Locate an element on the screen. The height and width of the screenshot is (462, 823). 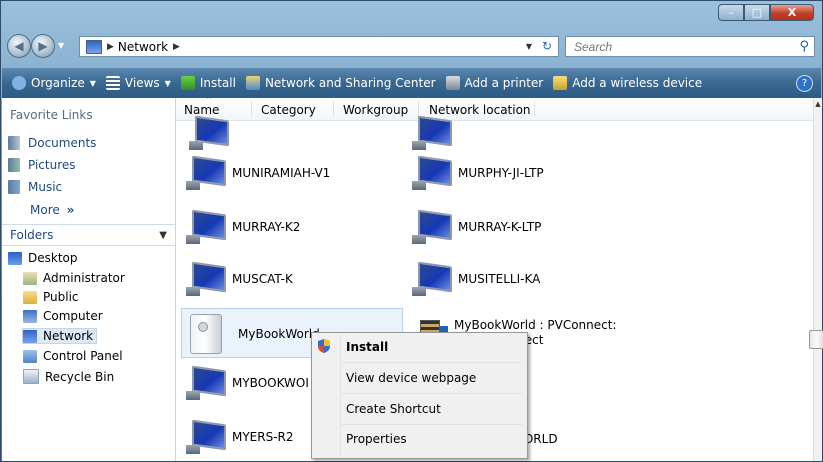
list-item: MUSCAT-K is located at coordinates (239, 278).